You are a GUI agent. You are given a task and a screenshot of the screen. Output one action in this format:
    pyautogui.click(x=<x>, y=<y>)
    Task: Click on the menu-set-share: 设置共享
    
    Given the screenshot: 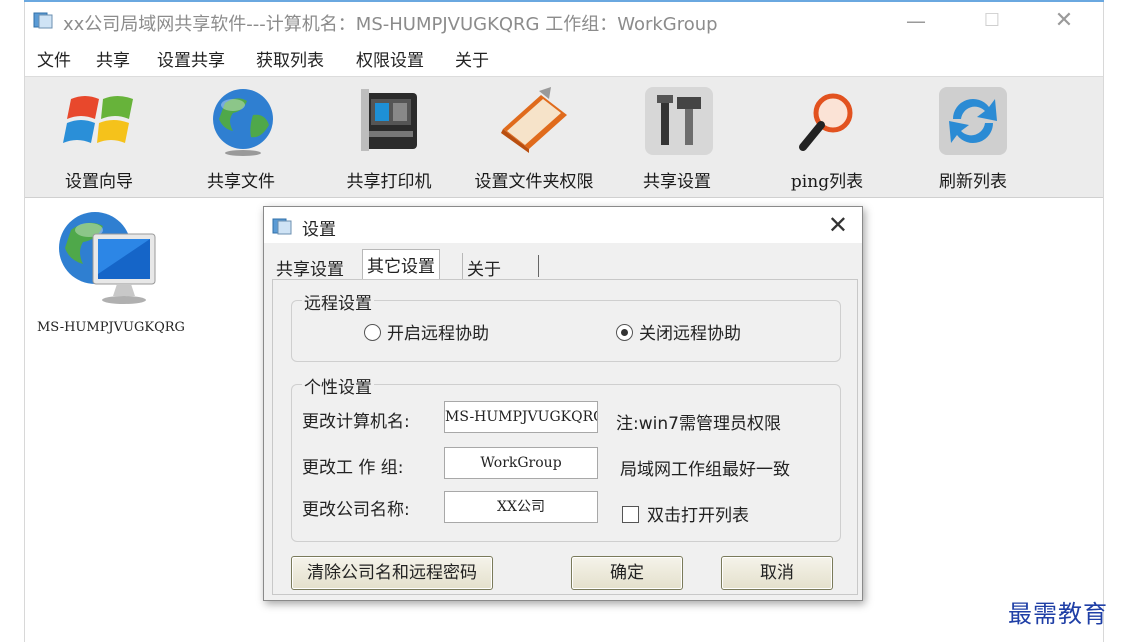 What is the action you would take?
    pyautogui.click(x=191, y=58)
    